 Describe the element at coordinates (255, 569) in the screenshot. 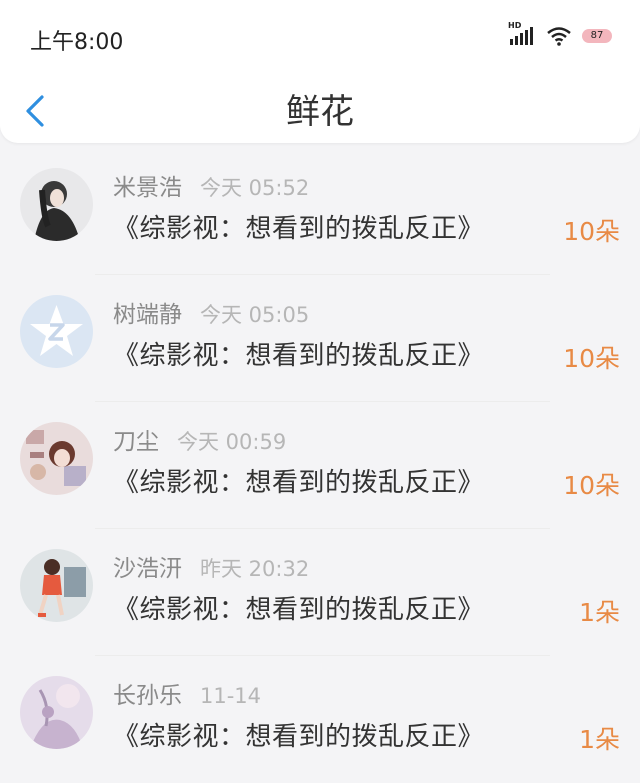

I see `send-time: 昨天 20:32` at that location.